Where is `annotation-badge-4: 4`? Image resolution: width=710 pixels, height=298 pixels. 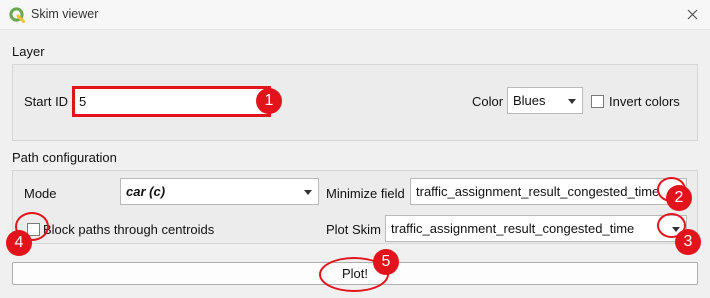 annotation-badge-4: 4 is located at coordinates (19, 243).